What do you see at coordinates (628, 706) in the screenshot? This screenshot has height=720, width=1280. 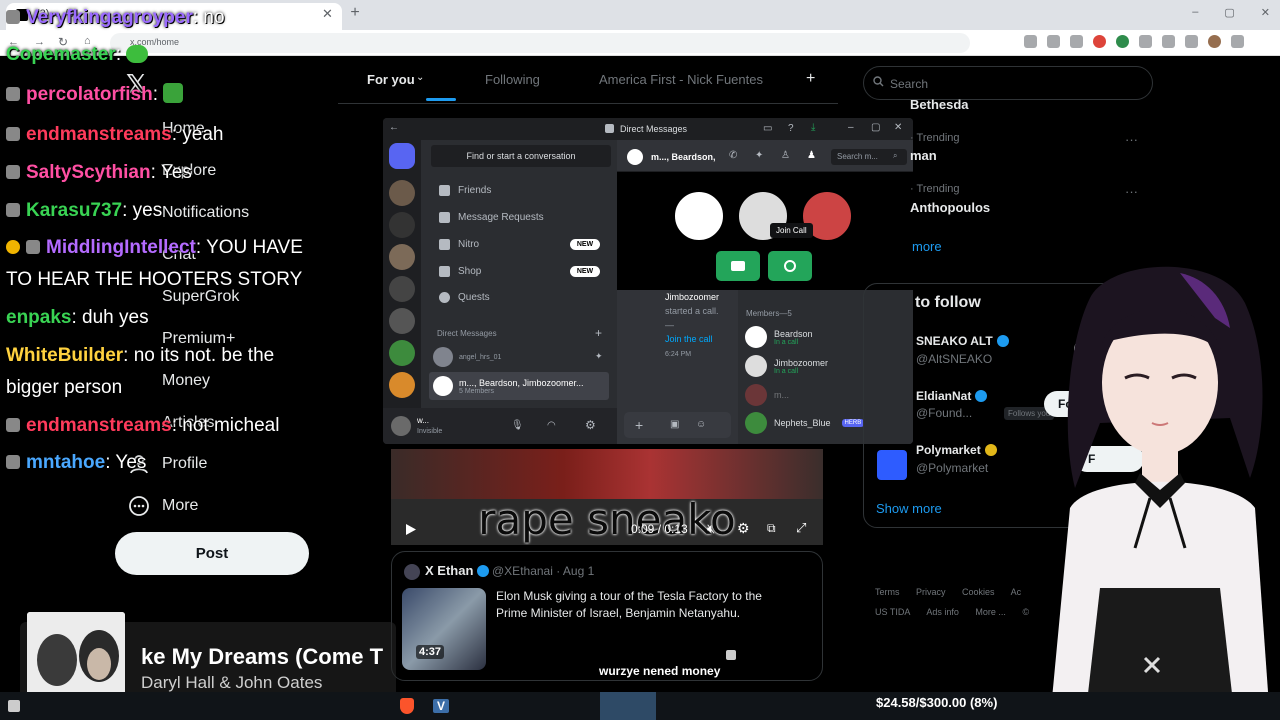 I see `taskbar-active-app` at bounding box center [628, 706].